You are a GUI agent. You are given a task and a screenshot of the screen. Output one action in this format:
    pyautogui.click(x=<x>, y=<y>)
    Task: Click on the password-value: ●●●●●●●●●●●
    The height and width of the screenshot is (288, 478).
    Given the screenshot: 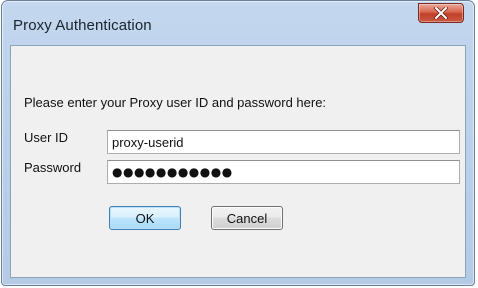 What is the action you would take?
    pyautogui.click(x=172, y=172)
    